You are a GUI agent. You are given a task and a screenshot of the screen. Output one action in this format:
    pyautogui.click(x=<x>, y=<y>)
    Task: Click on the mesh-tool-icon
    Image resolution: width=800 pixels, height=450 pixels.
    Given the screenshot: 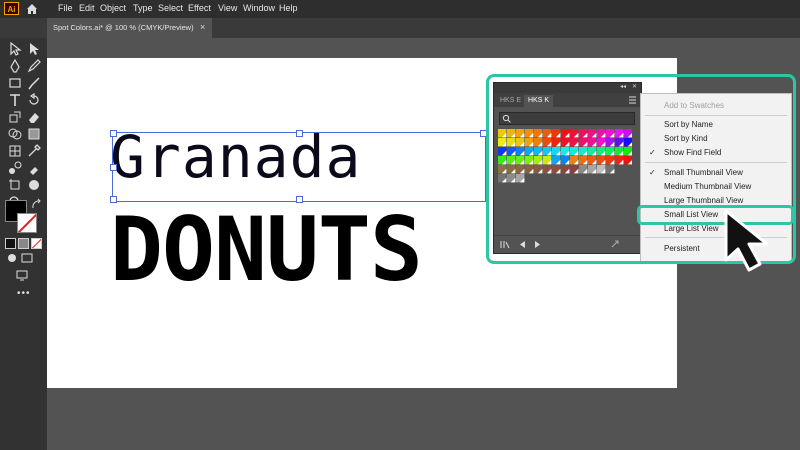 What is the action you would take?
    pyautogui.click(x=15, y=151)
    